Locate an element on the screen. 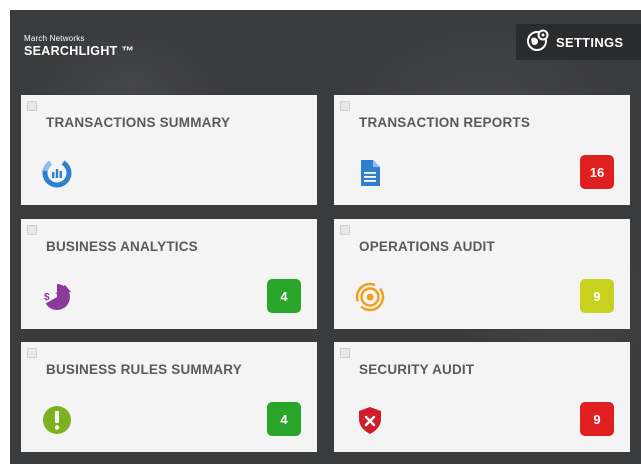 This screenshot has height=464, width=641. notification-count-badge: 16 is located at coordinates (597, 172).